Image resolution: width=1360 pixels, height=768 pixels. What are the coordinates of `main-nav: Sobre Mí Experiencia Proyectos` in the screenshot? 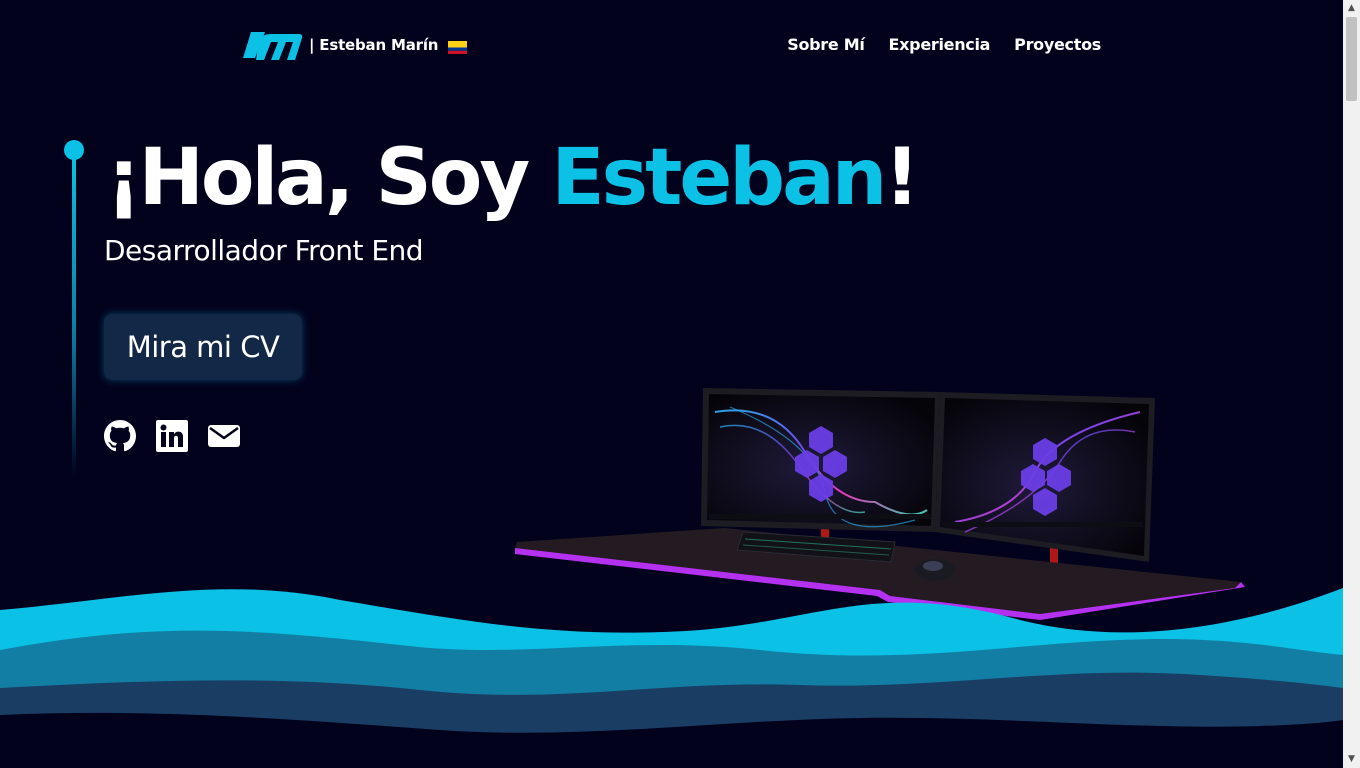 It's located at (944, 44).